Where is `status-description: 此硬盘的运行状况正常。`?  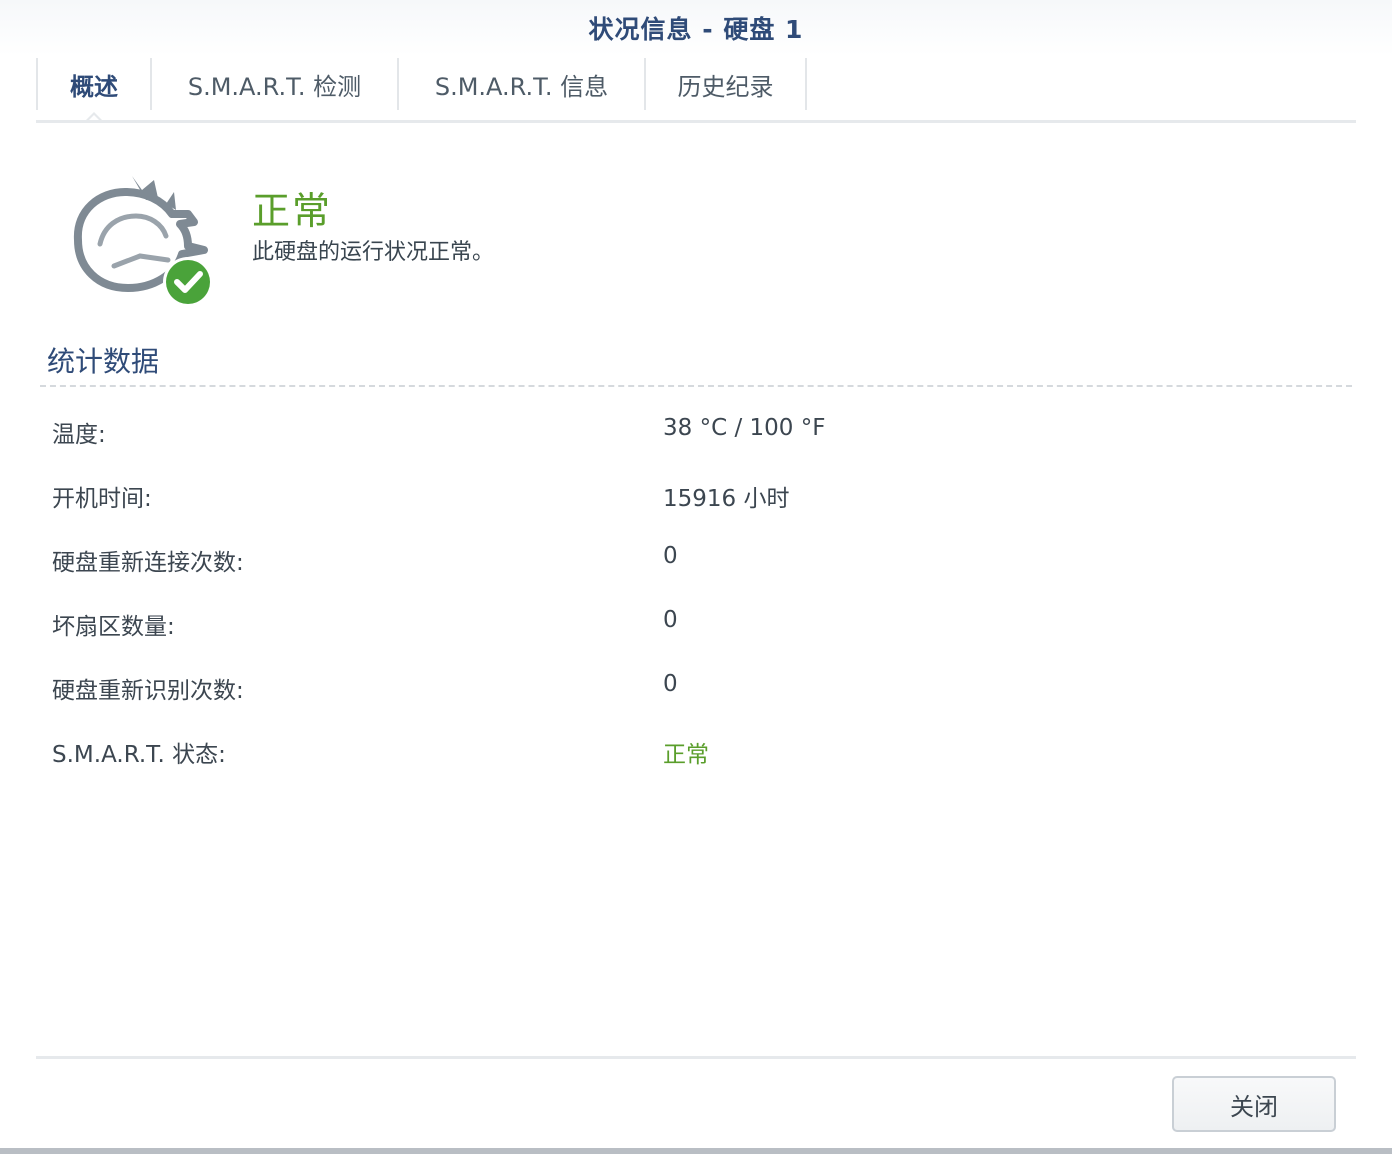
status-description: 此硬盘的运行状况正常。 is located at coordinates (373, 252).